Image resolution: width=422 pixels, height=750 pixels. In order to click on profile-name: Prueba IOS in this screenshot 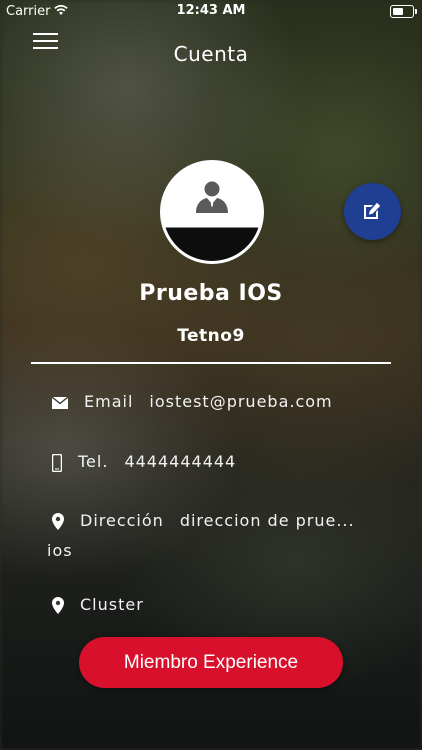, I will do `click(211, 293)`.